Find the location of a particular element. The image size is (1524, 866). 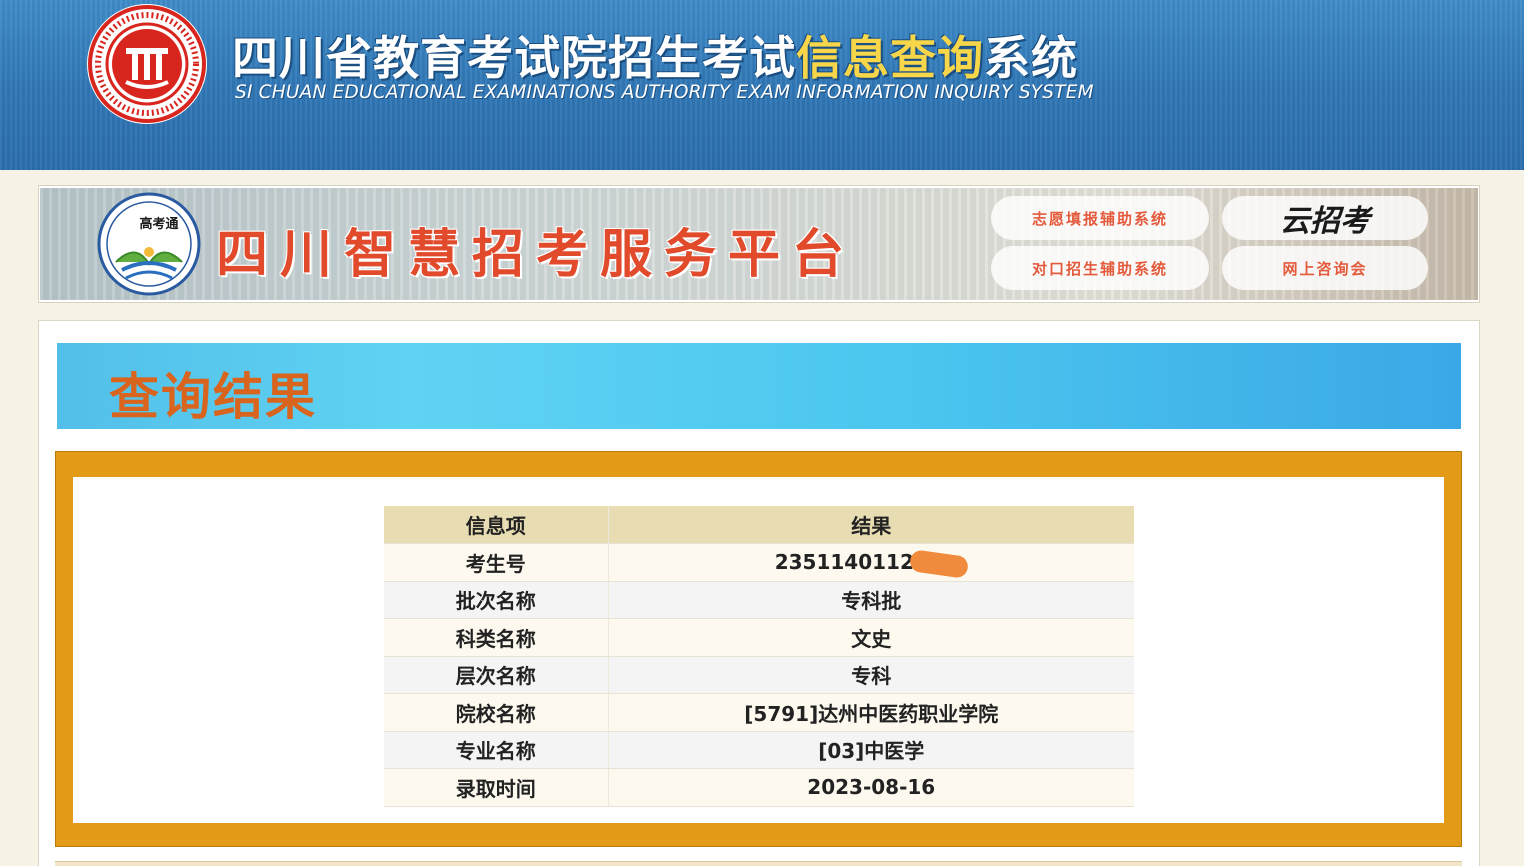

site-title: 四川省教育考试院招生考试信息查询系统 is located at coordinates (655, 55).